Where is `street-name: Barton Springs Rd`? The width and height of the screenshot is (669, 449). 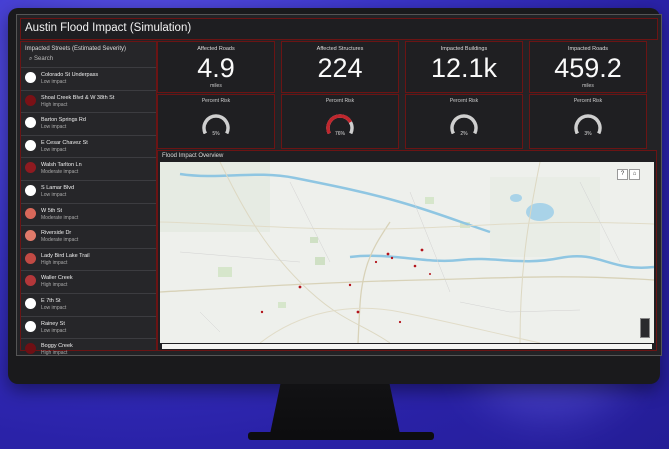 street-name: Barton Springs Rd is located at coordinates (63, 120).